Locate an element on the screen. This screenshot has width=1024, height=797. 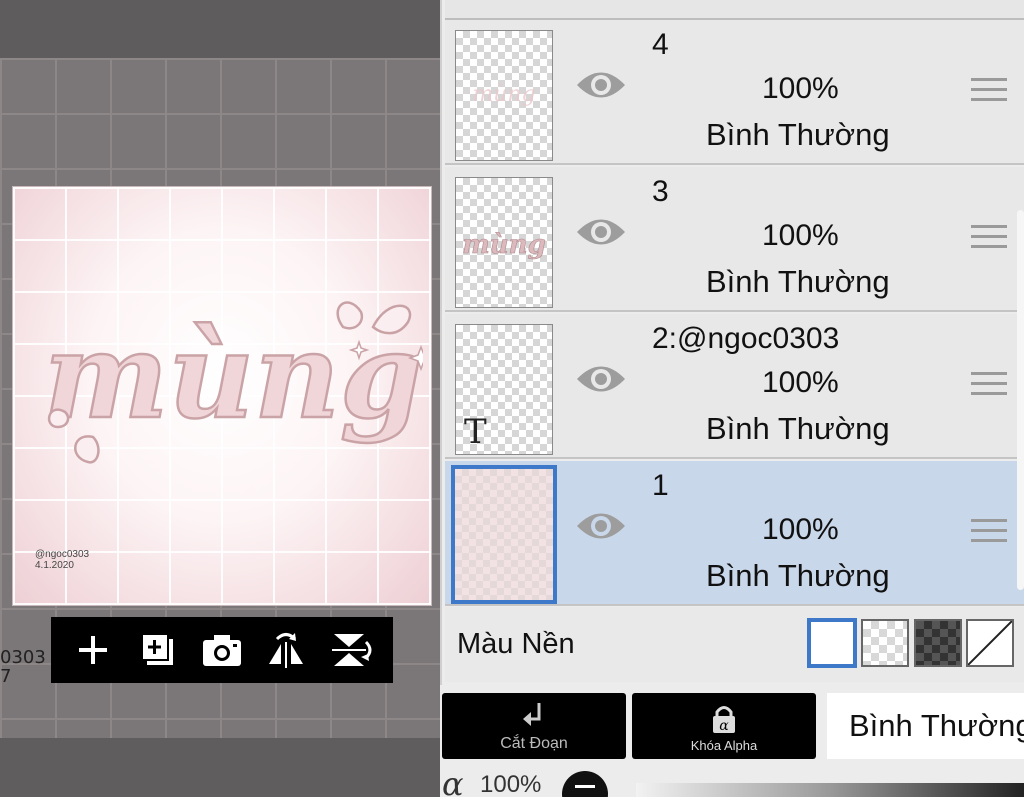
bg-swatch-dark-checker is located at coordinates (938, 643).